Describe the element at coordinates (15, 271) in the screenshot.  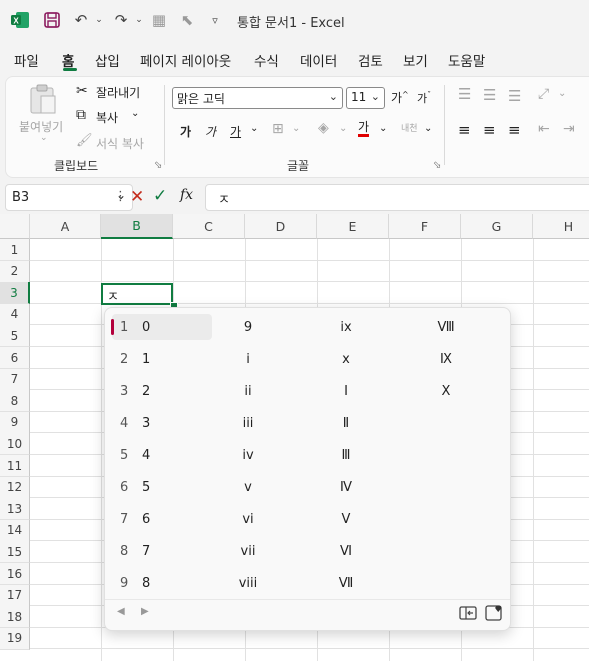
I see `row-header-2: 2` at that location.